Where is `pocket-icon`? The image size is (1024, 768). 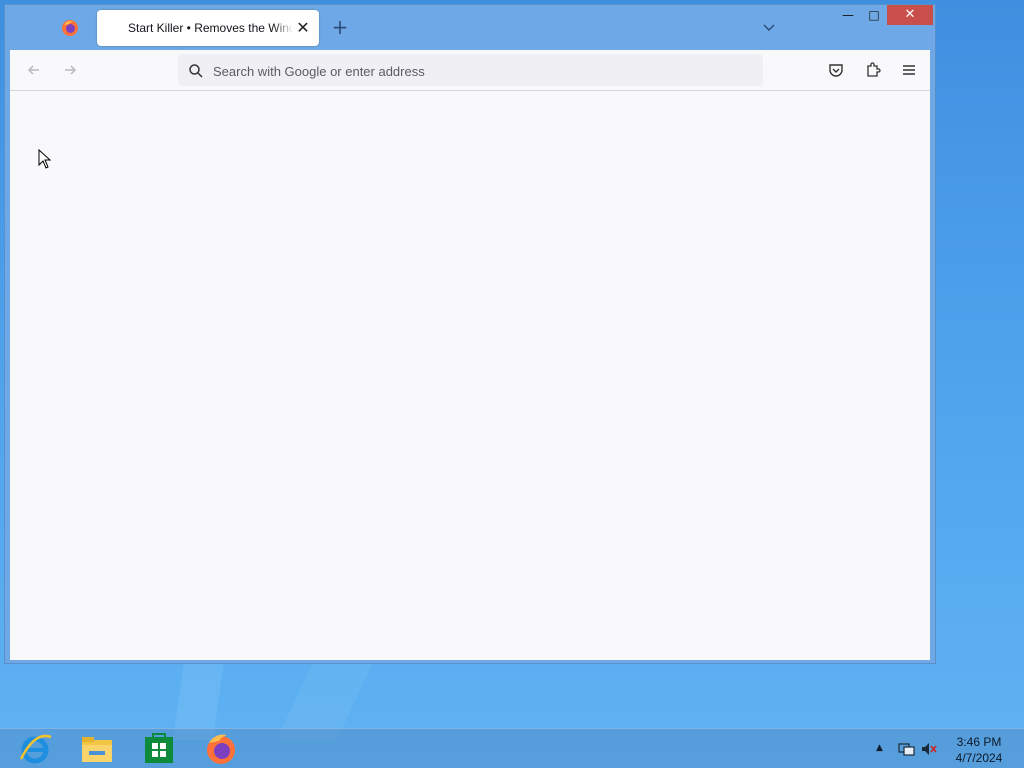 pocket-icon is located at coordinates (836, 70).